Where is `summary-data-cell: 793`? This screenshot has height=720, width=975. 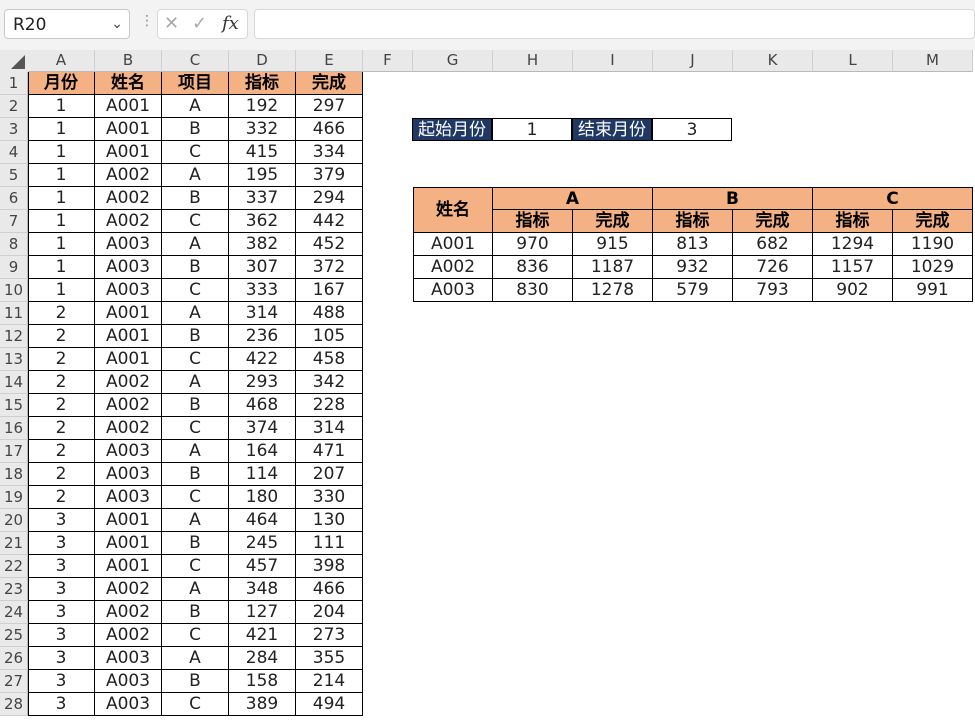 summary-data-cell: 793 is located at coordinates (773, 290).